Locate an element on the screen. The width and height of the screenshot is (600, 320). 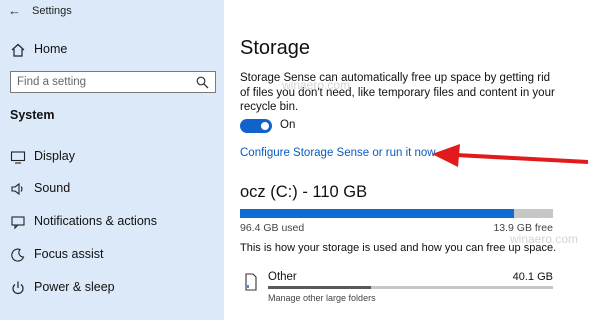
sidebar-item-home: Home is located at coordinates (112, 50).